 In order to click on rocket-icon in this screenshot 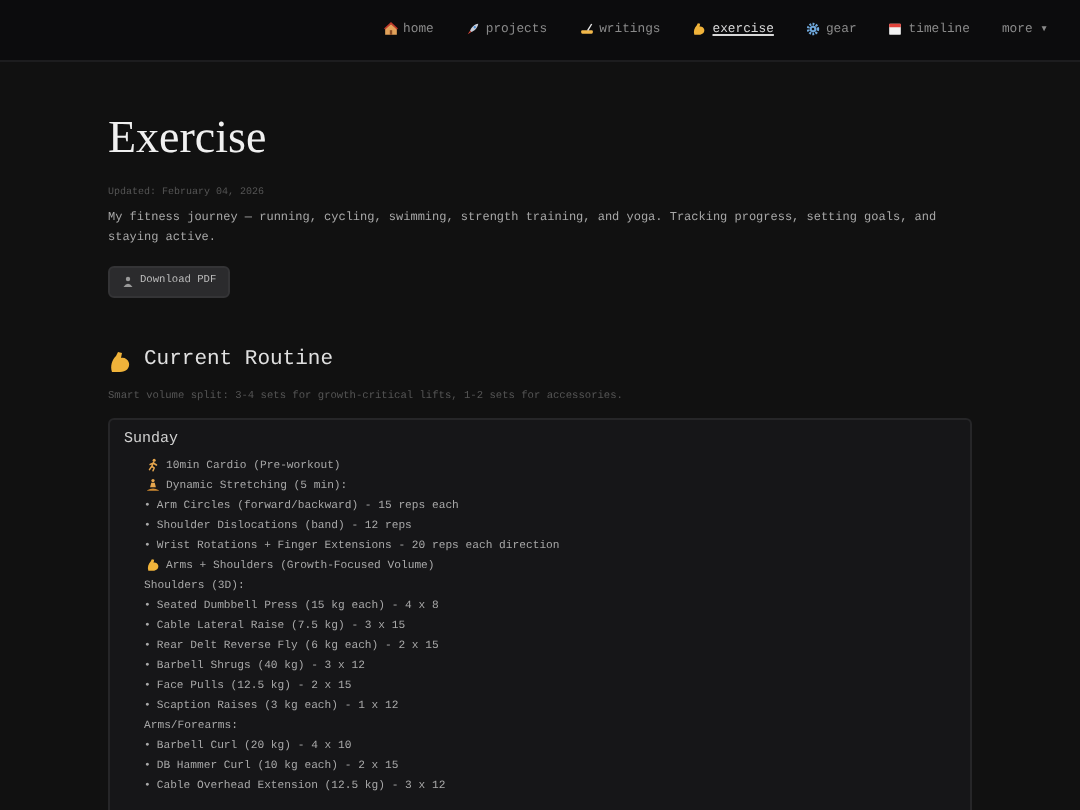, I will do `click(472, 29)`.